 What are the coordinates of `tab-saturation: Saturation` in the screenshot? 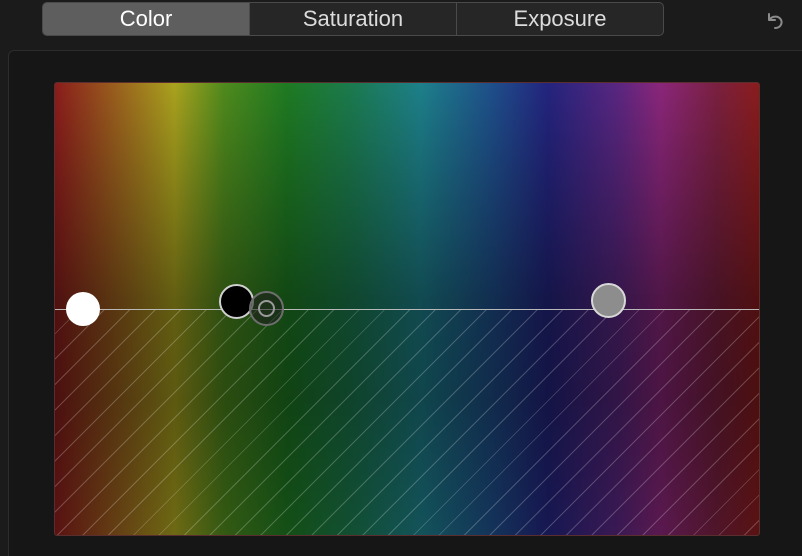 It's located at (352, 19).